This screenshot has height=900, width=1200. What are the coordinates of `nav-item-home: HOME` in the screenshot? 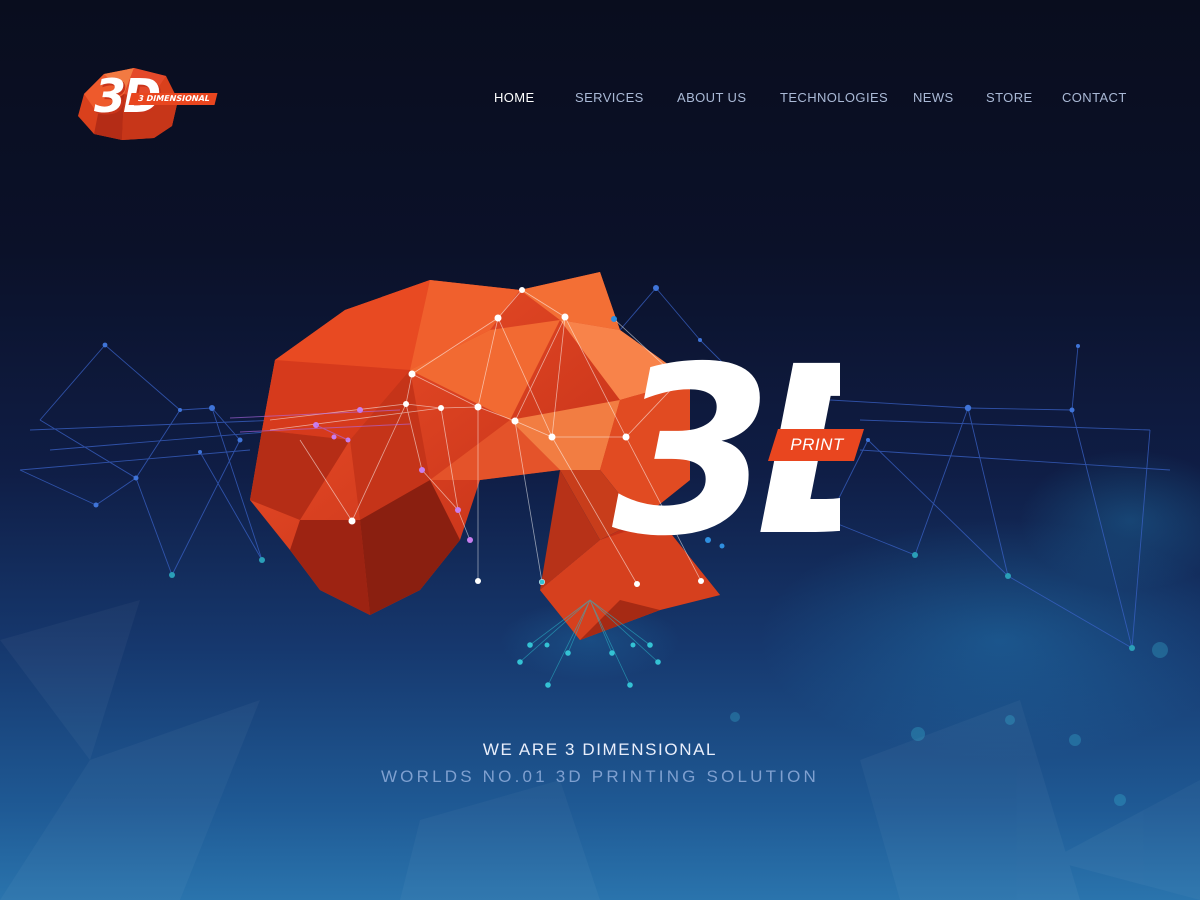 It's located at (514, 98).